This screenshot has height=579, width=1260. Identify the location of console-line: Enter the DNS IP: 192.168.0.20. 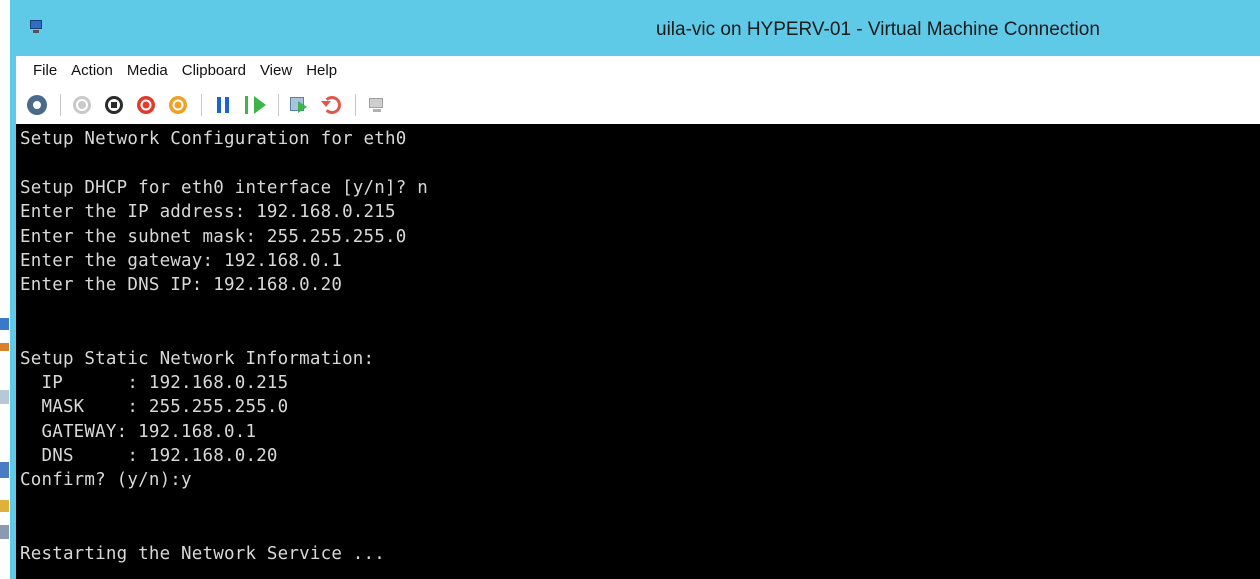
(181, 285).